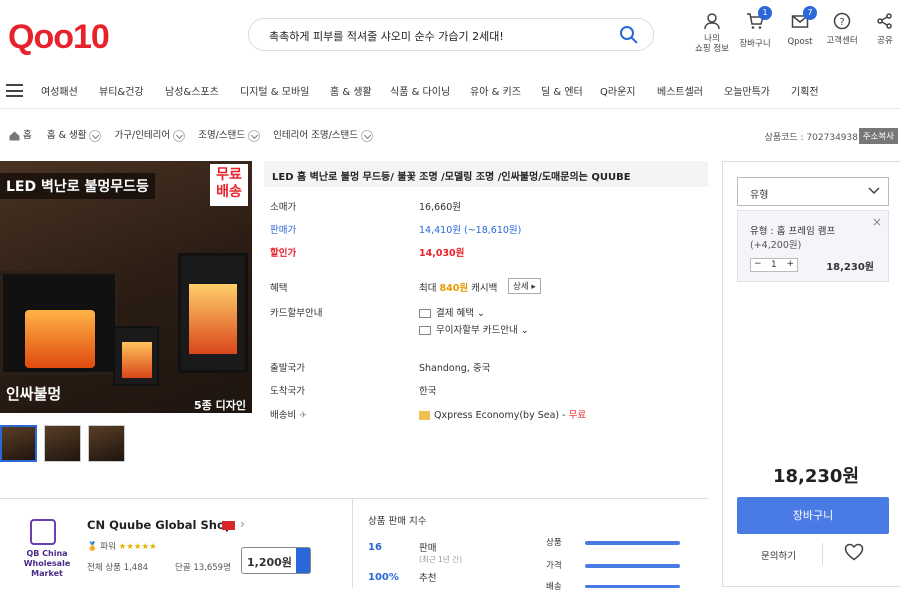 The image size is (900, 592). I want to click on nav-item: 남성&스포츠, so click(192, 90).